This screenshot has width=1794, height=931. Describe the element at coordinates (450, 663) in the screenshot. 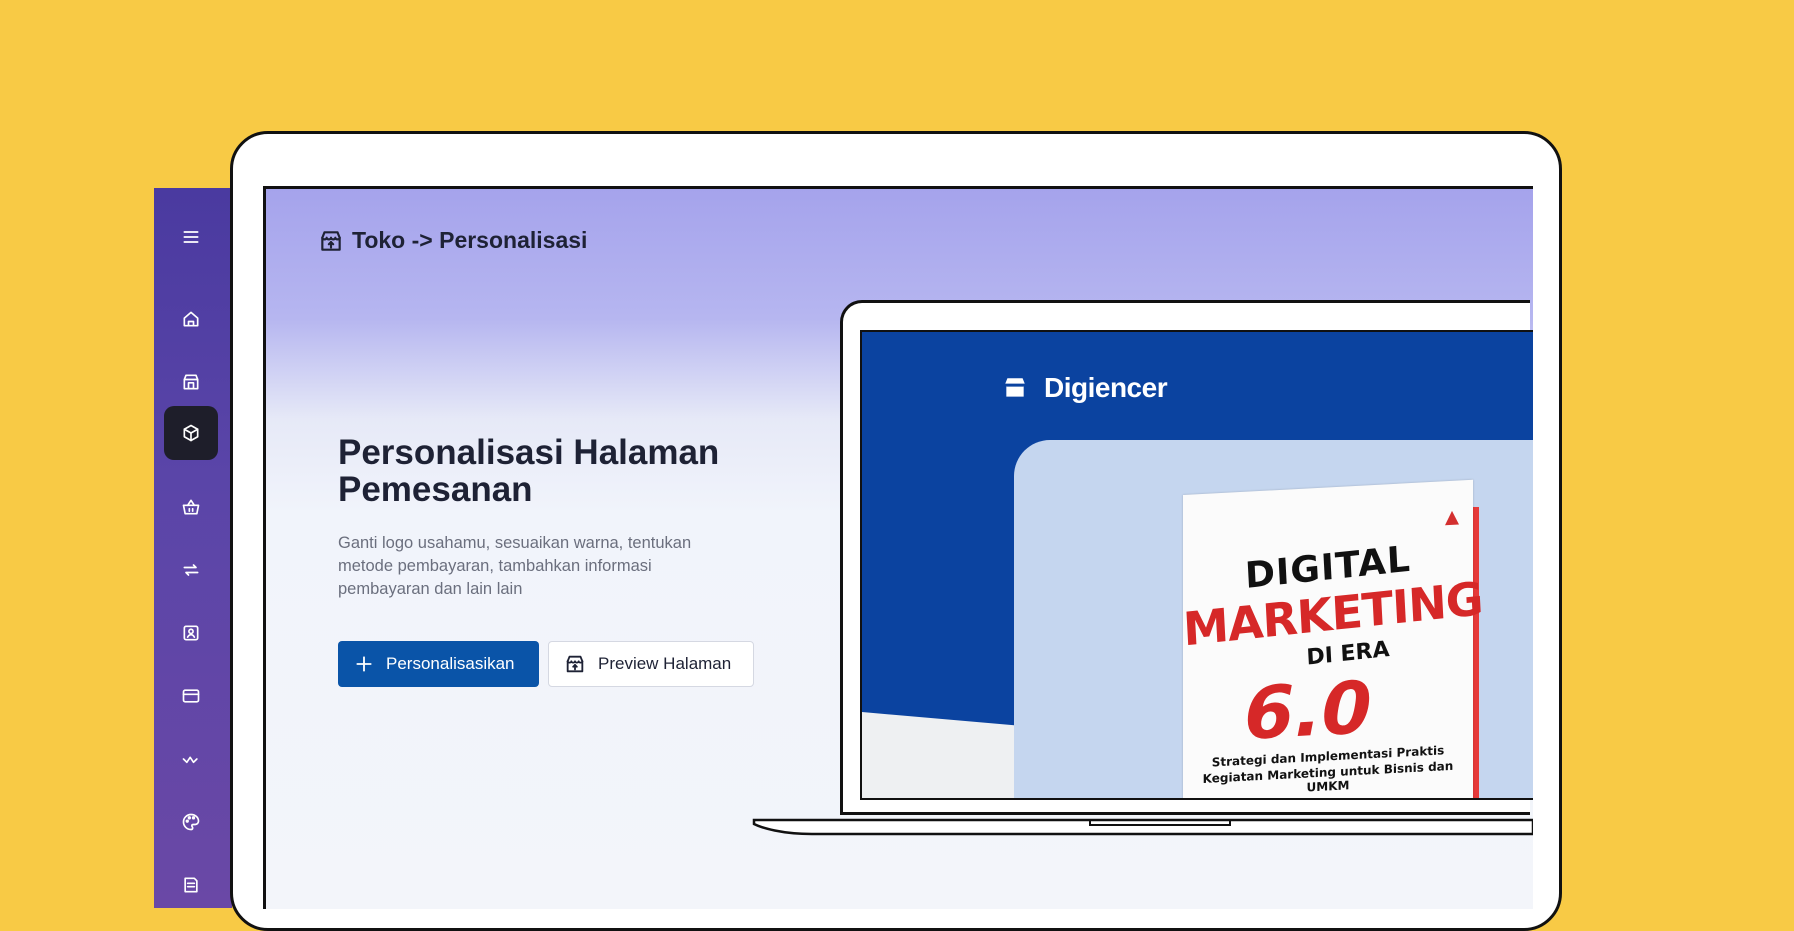

I see `personalize-button-label: Personalisasikan` at that location.